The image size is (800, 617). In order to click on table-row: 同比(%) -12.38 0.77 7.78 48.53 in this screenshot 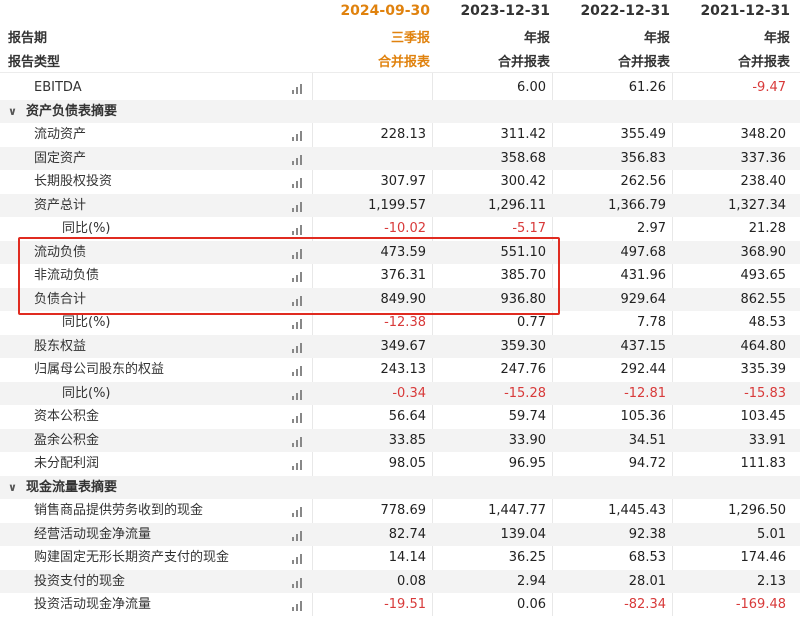, I will do `click(400, 323)`.